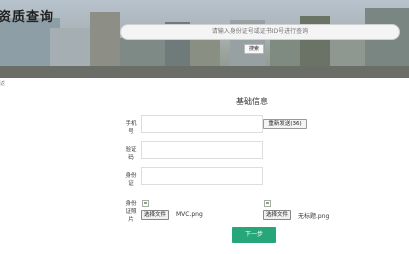 Image resolution: width=409 pixels, height=254 pixels. What do you see at coordinates (145, 203) in the screenshot?
I see `id-photo-front-preview` at bounding box center [145, 203].